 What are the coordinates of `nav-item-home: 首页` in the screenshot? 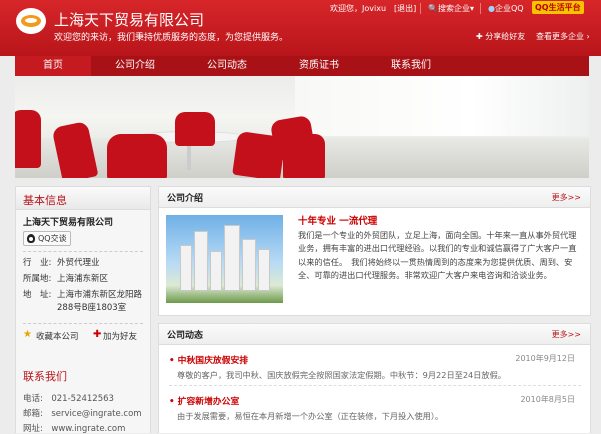 It's located at (53, 66).